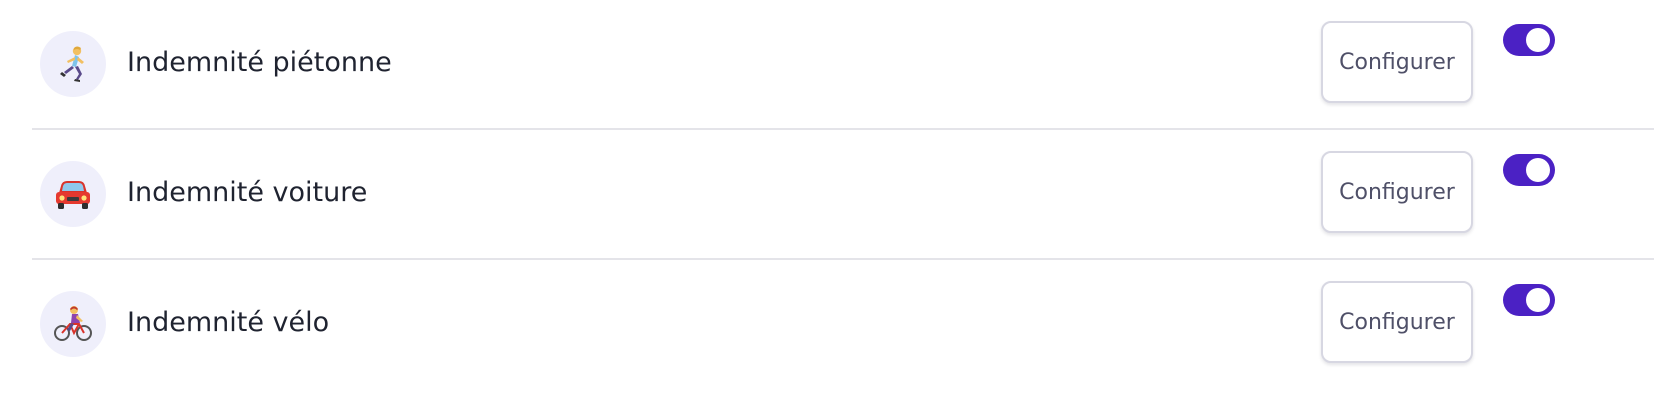 The image size is (1654, 408). I want to click on allowance-label: Indemnité voiture, so click(247, 192).